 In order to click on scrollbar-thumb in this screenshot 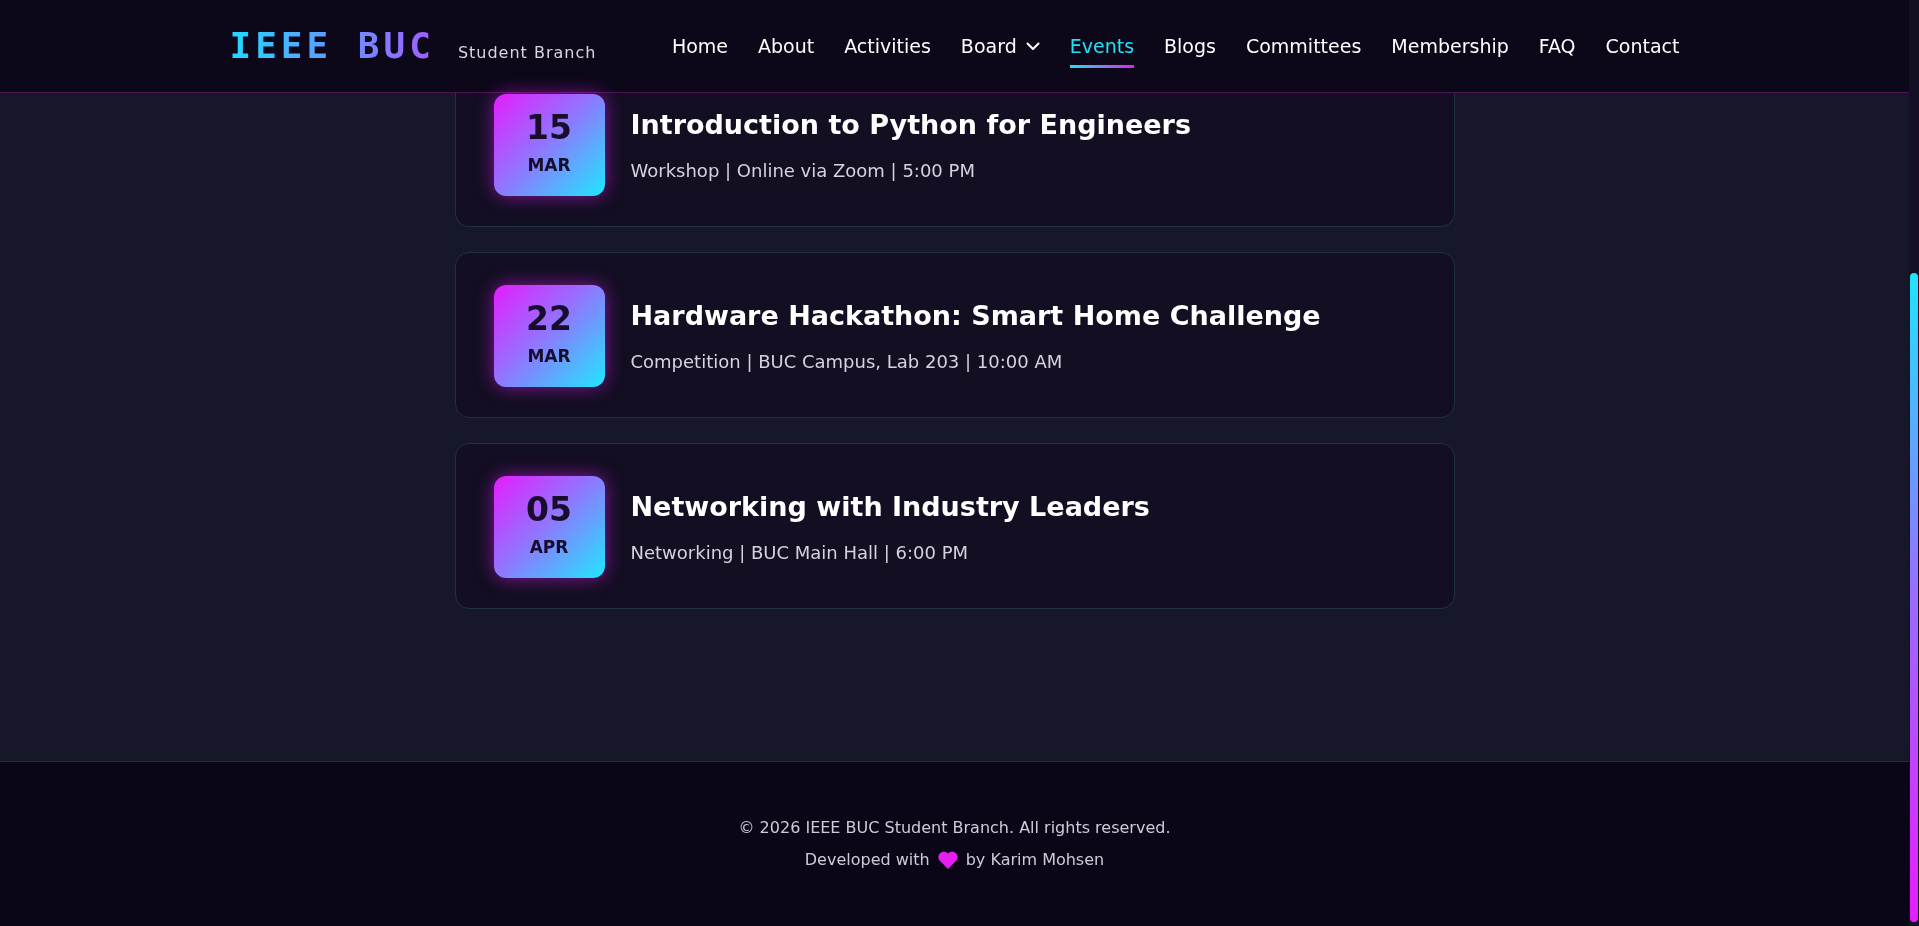, I will do `click(1914, 597)`.